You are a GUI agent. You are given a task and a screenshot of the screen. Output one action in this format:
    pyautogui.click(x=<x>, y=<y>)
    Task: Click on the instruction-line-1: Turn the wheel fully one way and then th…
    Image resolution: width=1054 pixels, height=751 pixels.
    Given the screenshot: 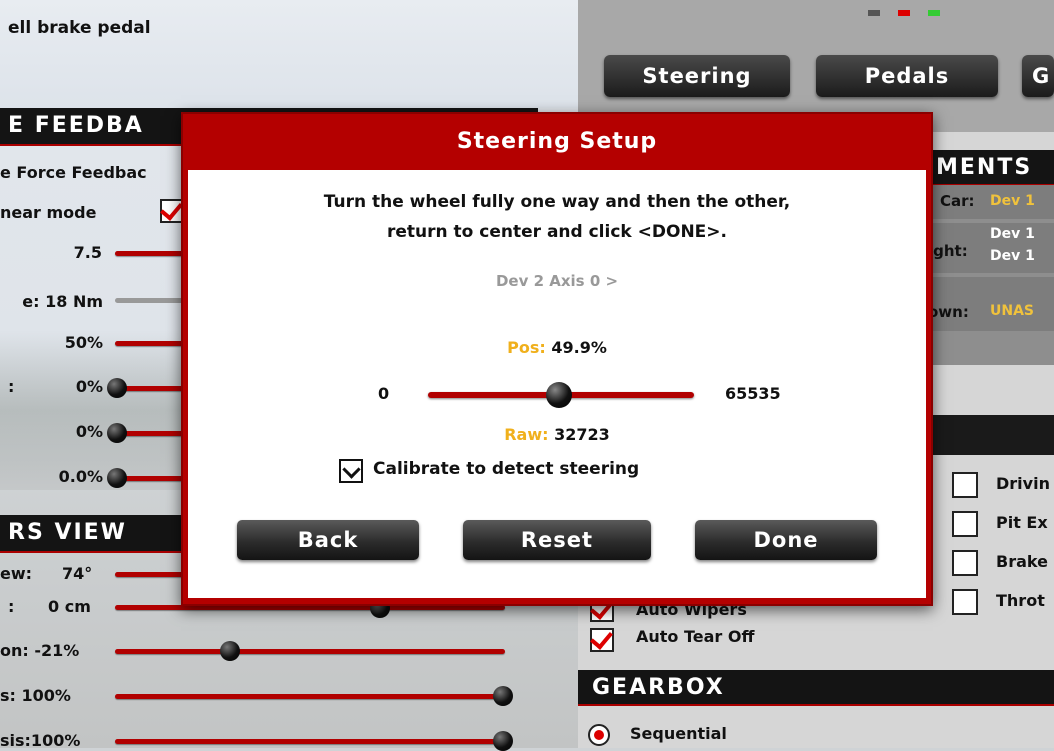 What is the action you would take?
    pyautogui.click(x=557, y=202)
    